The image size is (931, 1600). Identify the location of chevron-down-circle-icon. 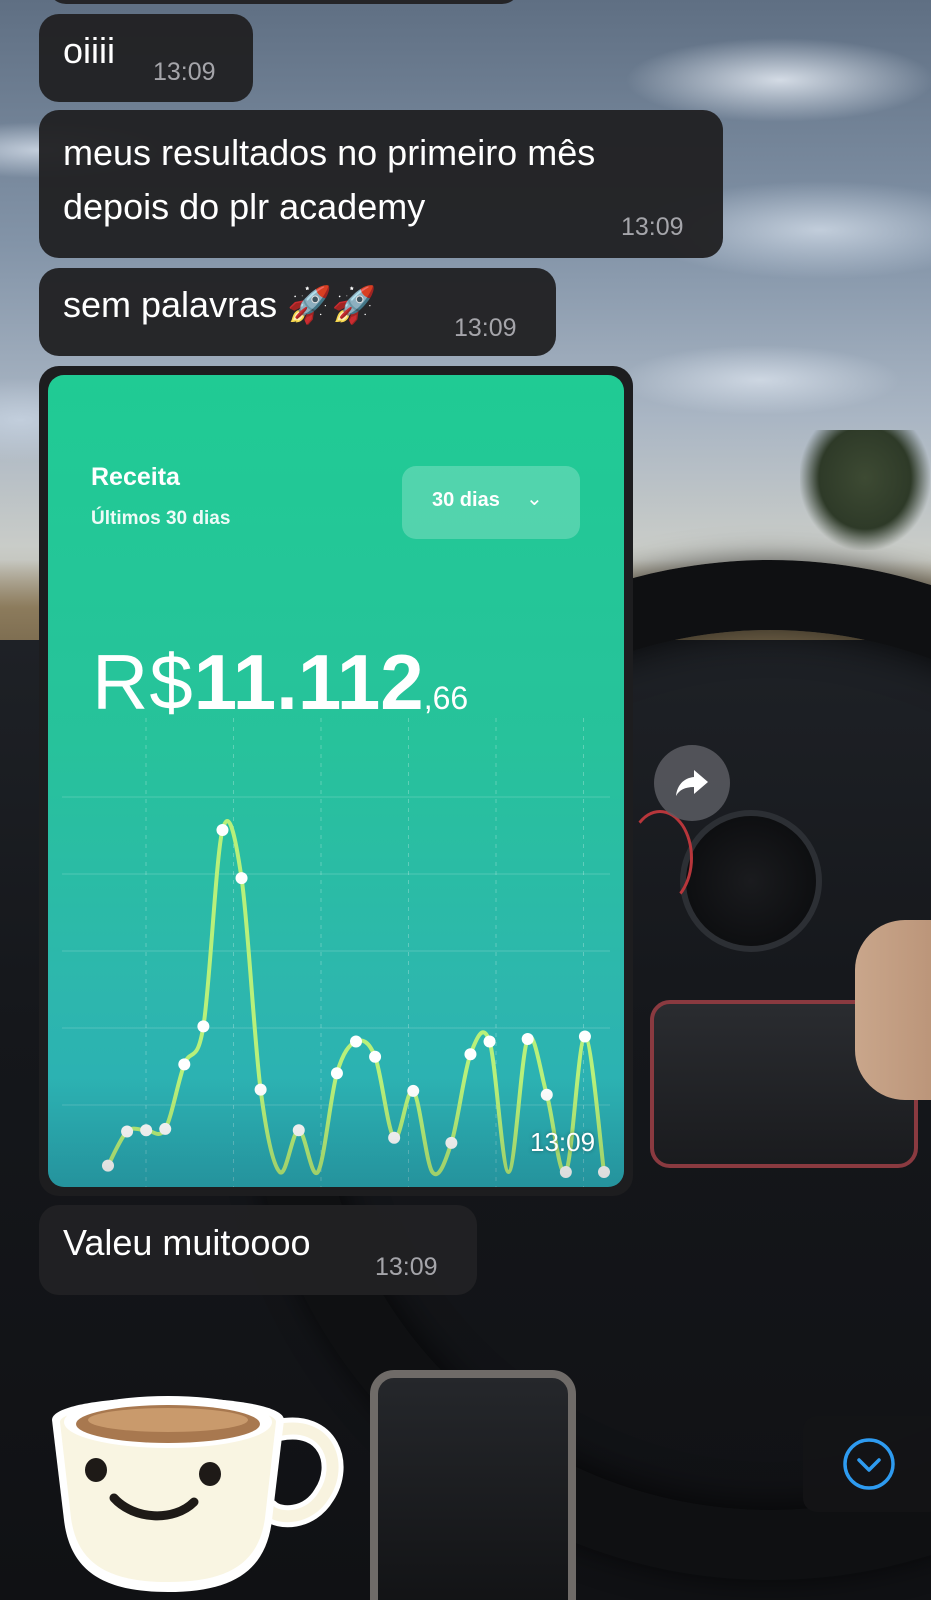
(869, 1464).